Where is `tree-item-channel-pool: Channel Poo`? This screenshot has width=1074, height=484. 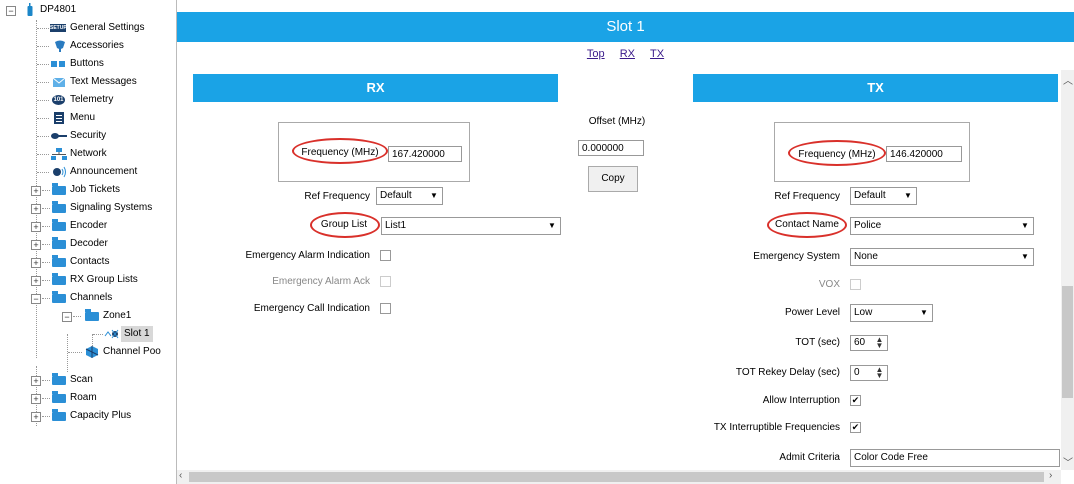 tree-item-channel-pool: Channel Poo is located at coordinates (88, 352).